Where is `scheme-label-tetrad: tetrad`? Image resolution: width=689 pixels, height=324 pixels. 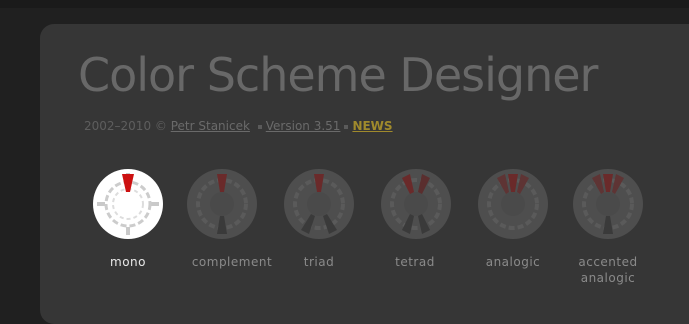
scheme-label-tetrad: tetrad is located at coordinates (415, 262).